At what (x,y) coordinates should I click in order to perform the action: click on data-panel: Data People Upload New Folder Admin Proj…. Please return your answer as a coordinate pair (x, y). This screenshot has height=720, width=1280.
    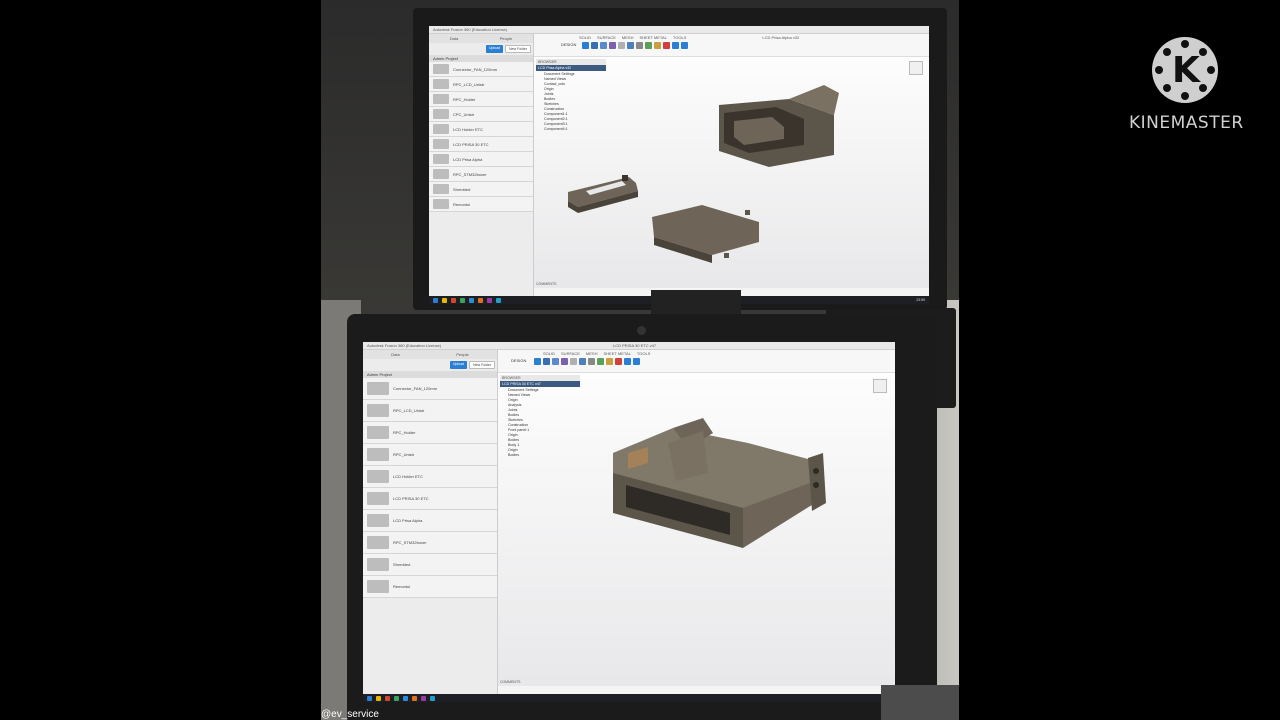
    Looking at the image, I should click on (481, 165).